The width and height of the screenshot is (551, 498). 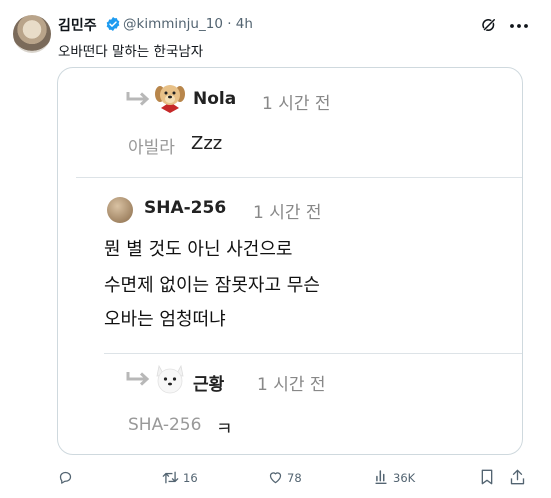 What do you see at coordinates (519, 26) in the screenshot?
I see `more-options-icon` at bounding box center [519, 26].